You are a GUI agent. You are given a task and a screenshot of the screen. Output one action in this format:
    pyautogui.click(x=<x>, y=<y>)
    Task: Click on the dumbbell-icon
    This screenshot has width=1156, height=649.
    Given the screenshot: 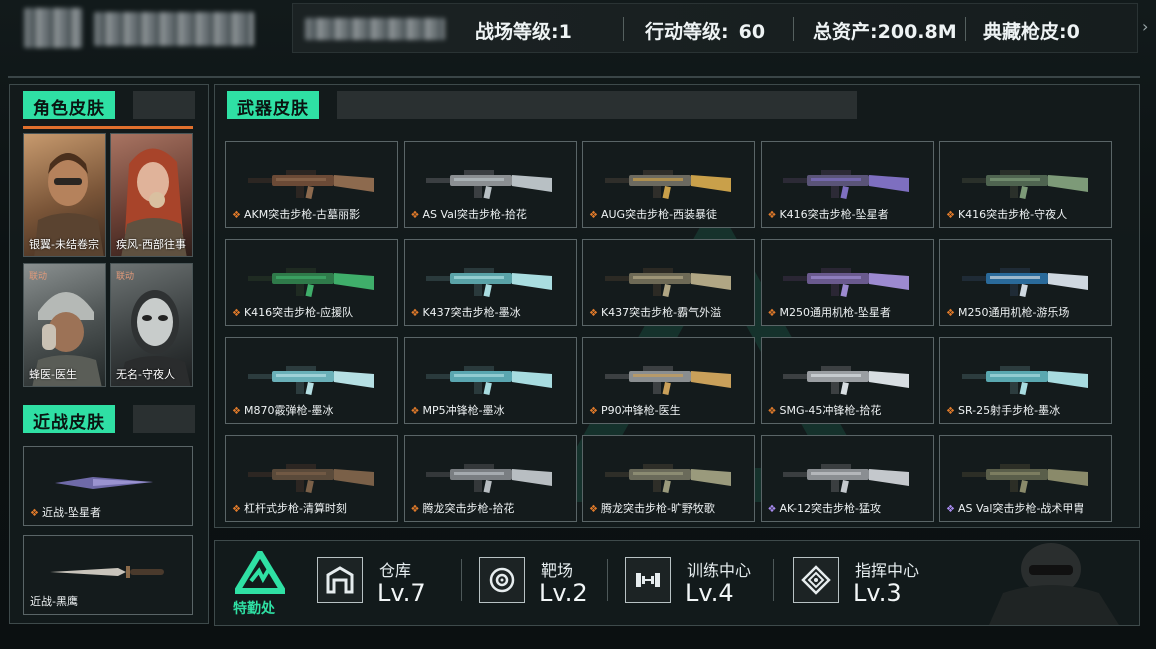 What is the action you would take?
    pyautogui.click(x=648, y=580)
    